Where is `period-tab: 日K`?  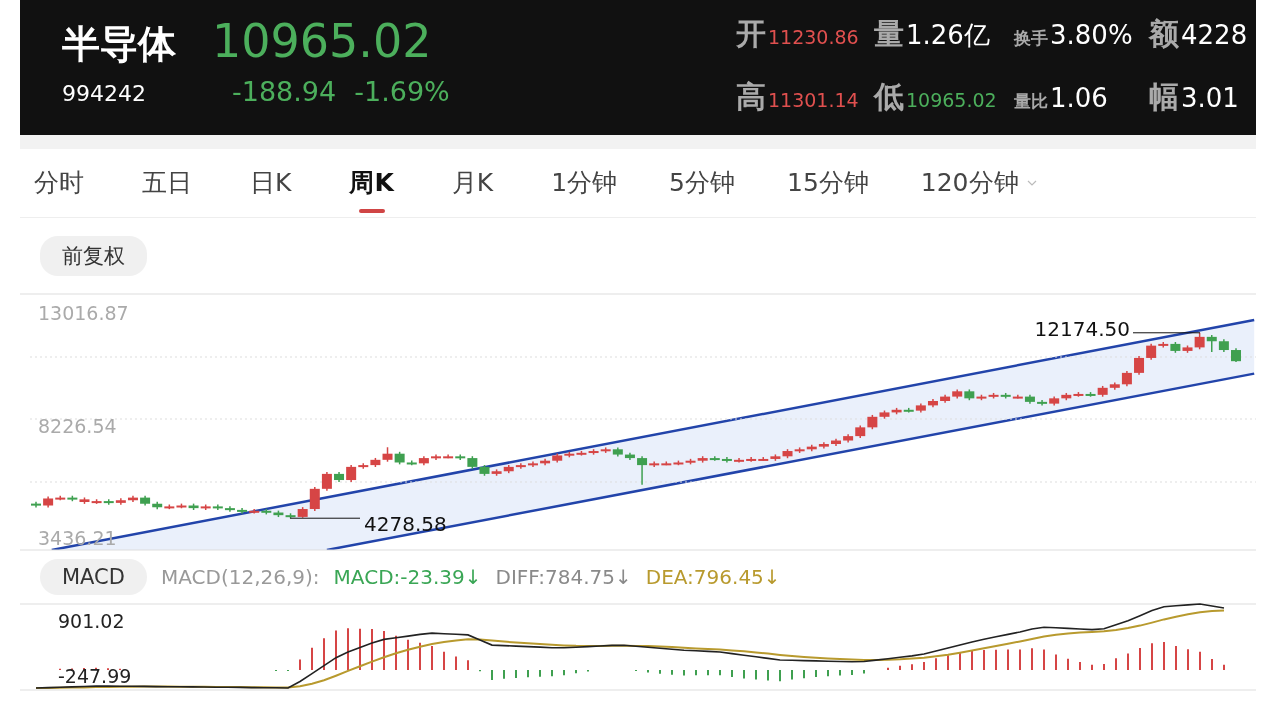
period-tab: 日K is located at coordinates (271, 183).